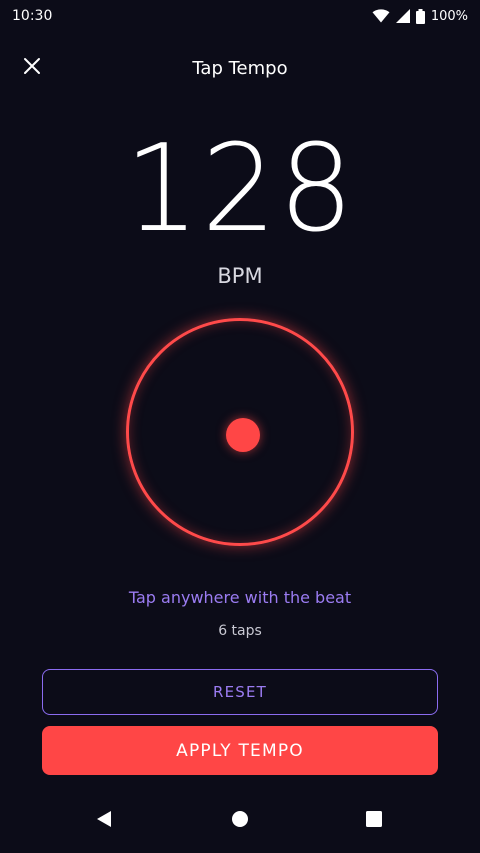 The height and width of the screenshot is (853, 480). I want to click on bpm-unit: BPM, so click(240, 276).